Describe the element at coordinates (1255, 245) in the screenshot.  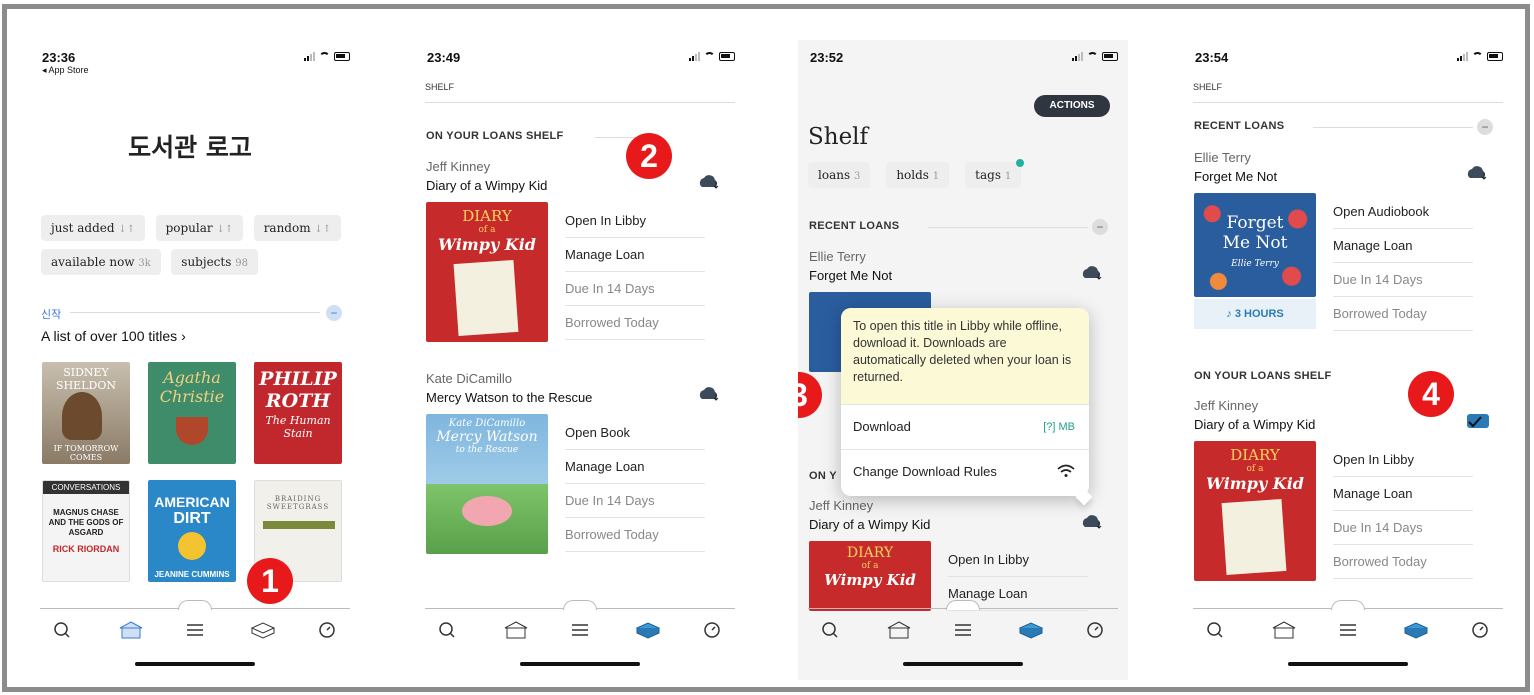
I see `book-cover-forget-me-not: Forget Me Not Ellie Terry` at that location.